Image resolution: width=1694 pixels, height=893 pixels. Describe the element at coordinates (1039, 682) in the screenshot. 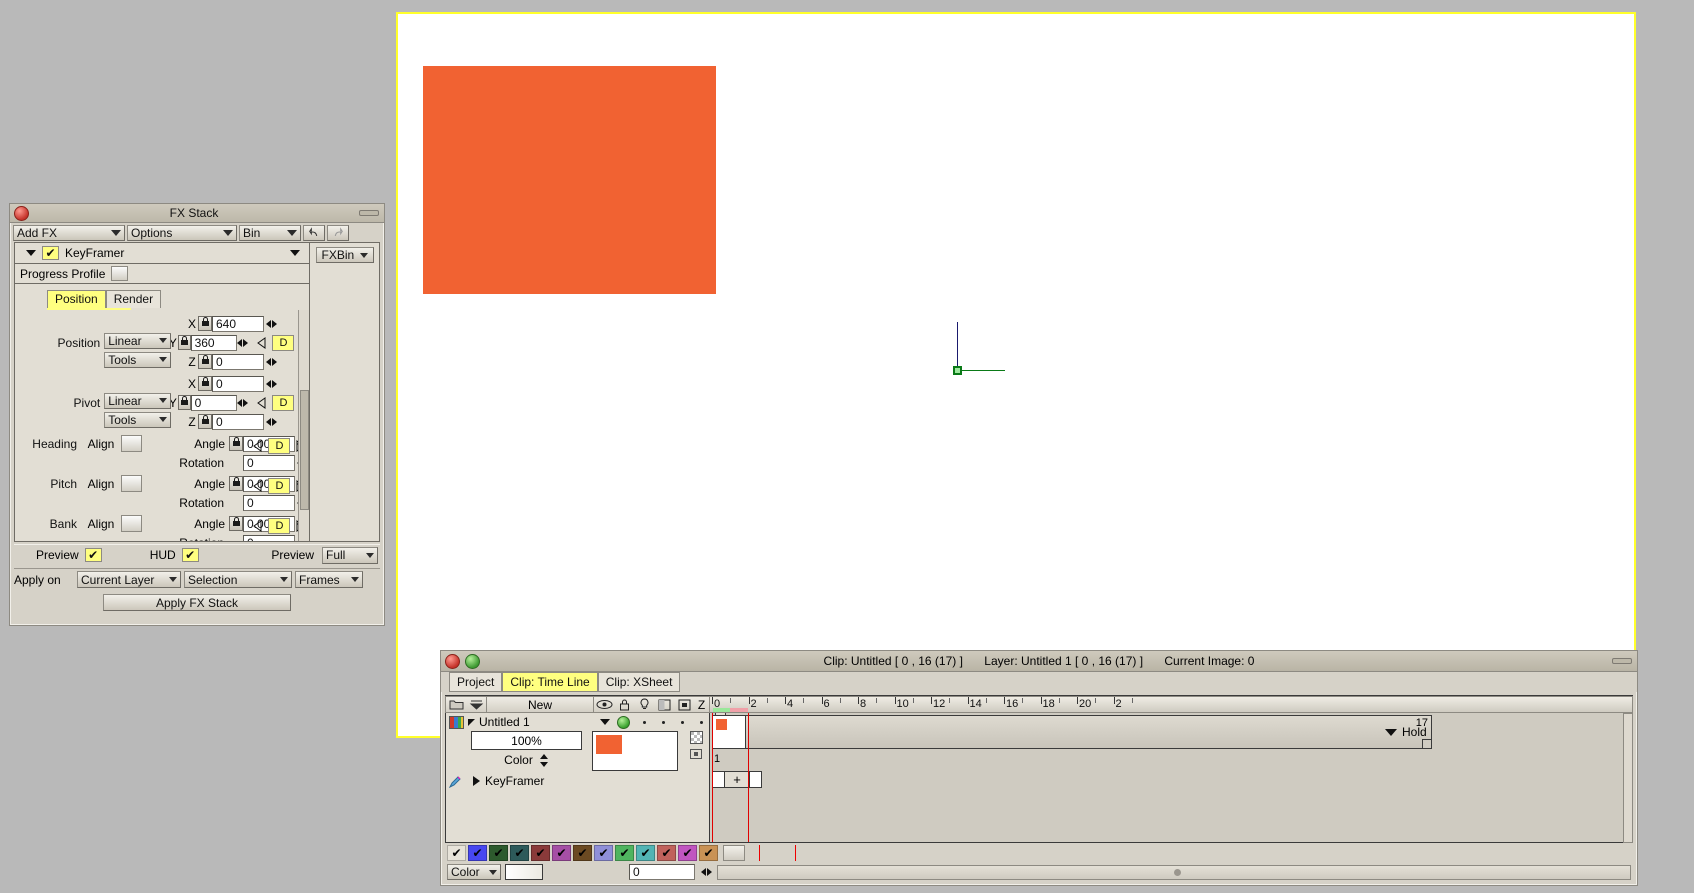

I see `timeline-tabs: Project Clip: Time Line Clip: XSheet` at that location.